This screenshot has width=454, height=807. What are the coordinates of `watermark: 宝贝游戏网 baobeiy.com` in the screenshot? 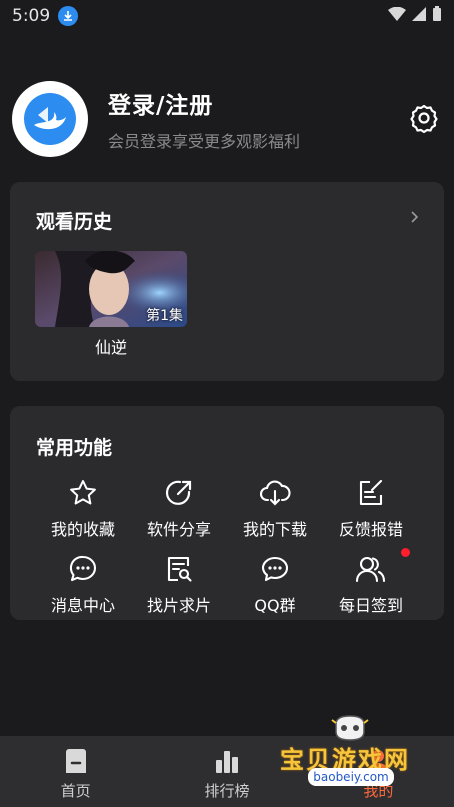 It's located at (353, 757).